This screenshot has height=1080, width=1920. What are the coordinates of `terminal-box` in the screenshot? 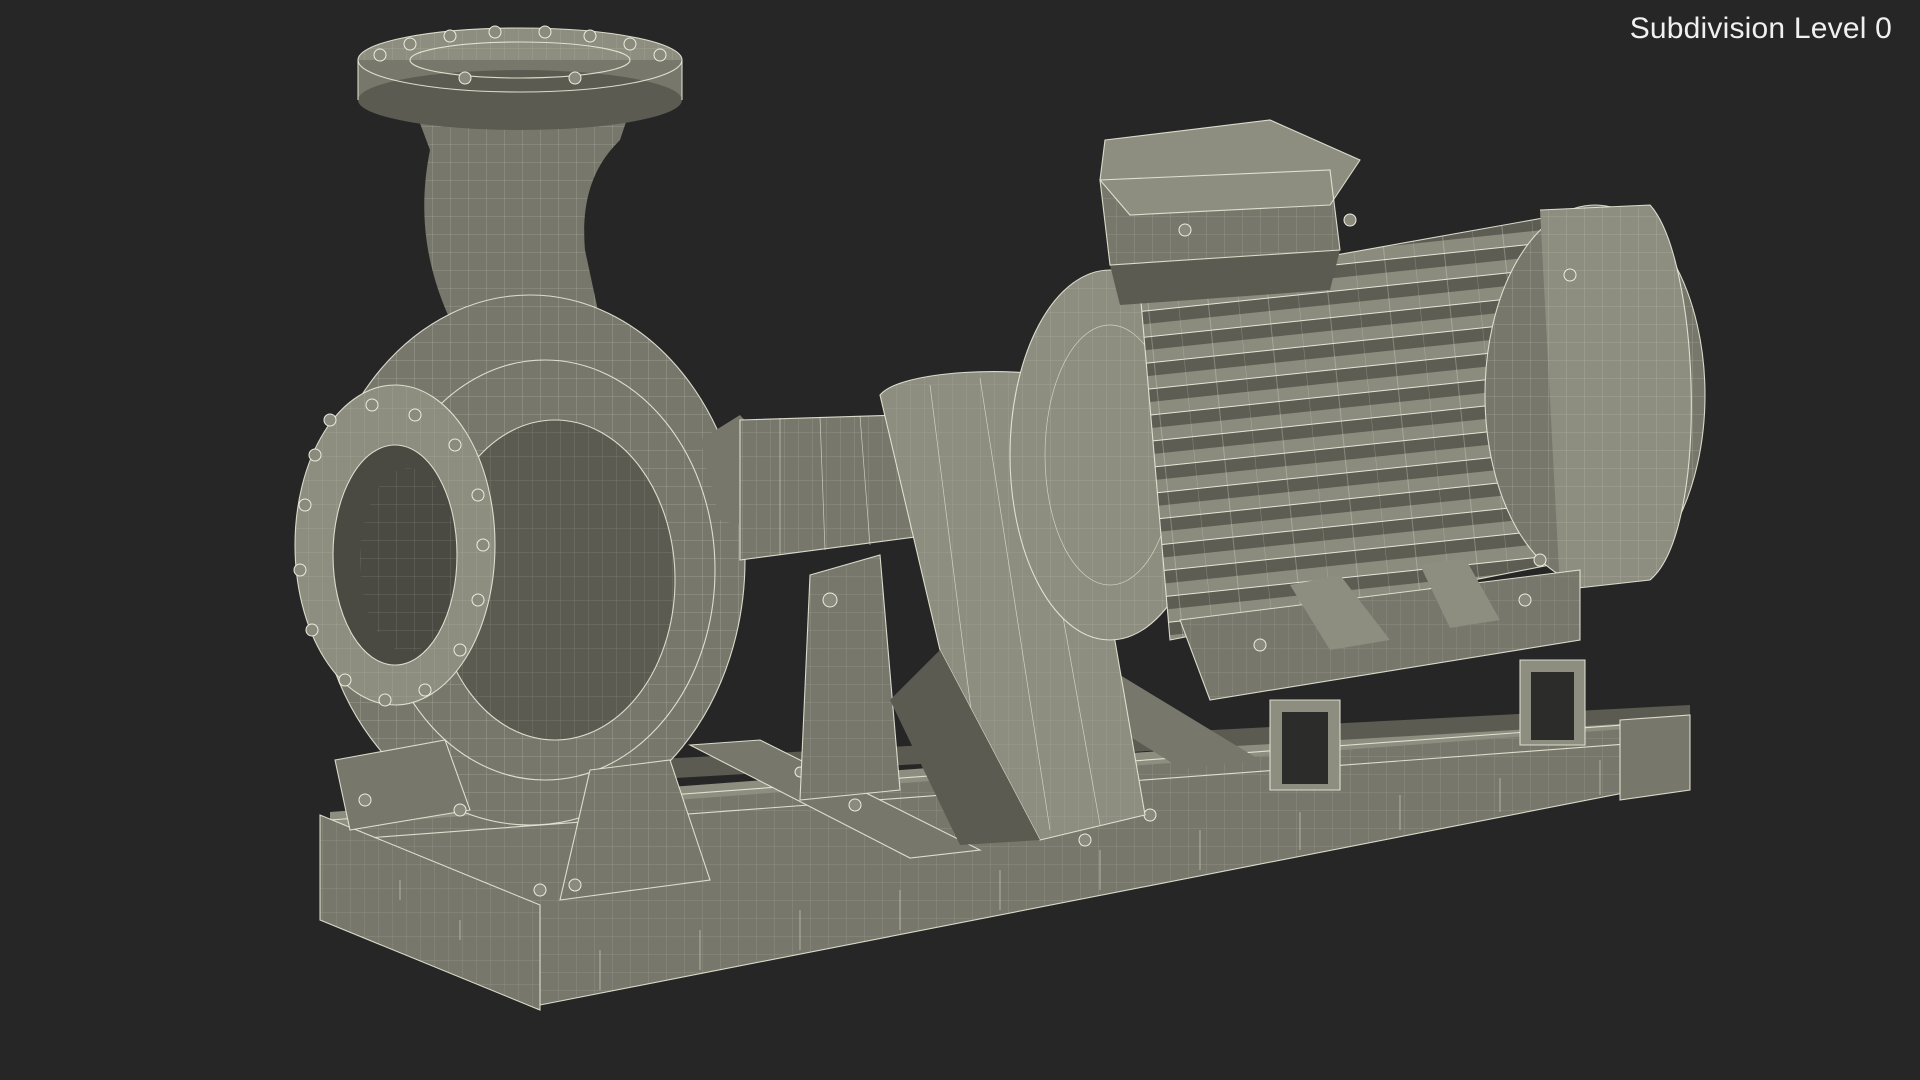 It's located at (1230, 212).